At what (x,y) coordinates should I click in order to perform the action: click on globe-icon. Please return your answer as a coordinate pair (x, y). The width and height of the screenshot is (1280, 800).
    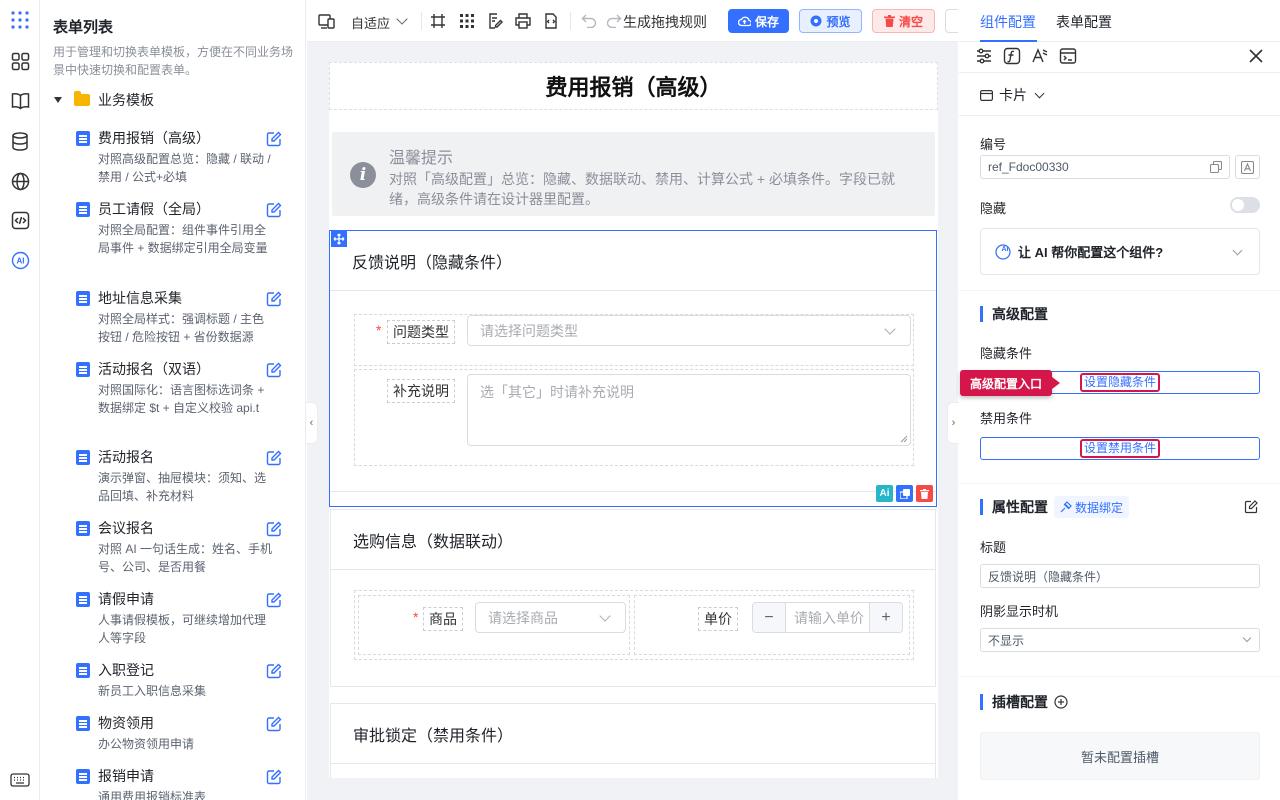
    Looking at the image, I should click on (20, 181).